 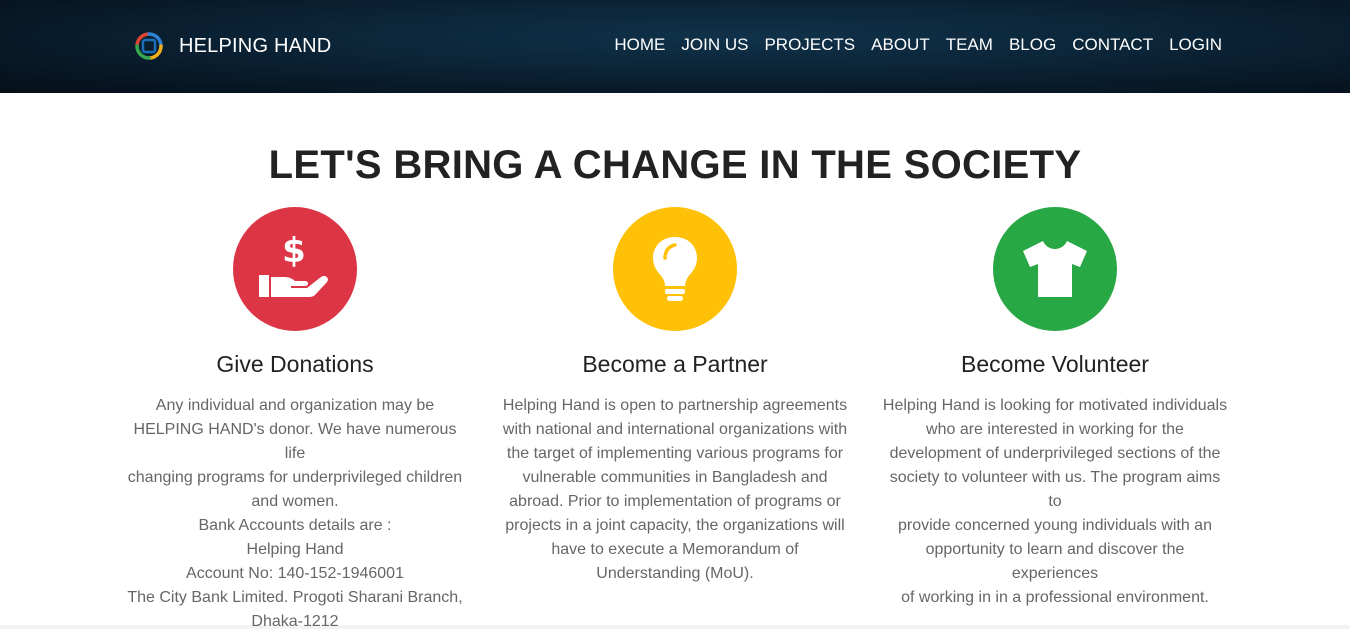 What do you see at coordinates (969, 45) in the screenshot?
I see `nav-item-team: TEAM` at bounding box center [969, 45].